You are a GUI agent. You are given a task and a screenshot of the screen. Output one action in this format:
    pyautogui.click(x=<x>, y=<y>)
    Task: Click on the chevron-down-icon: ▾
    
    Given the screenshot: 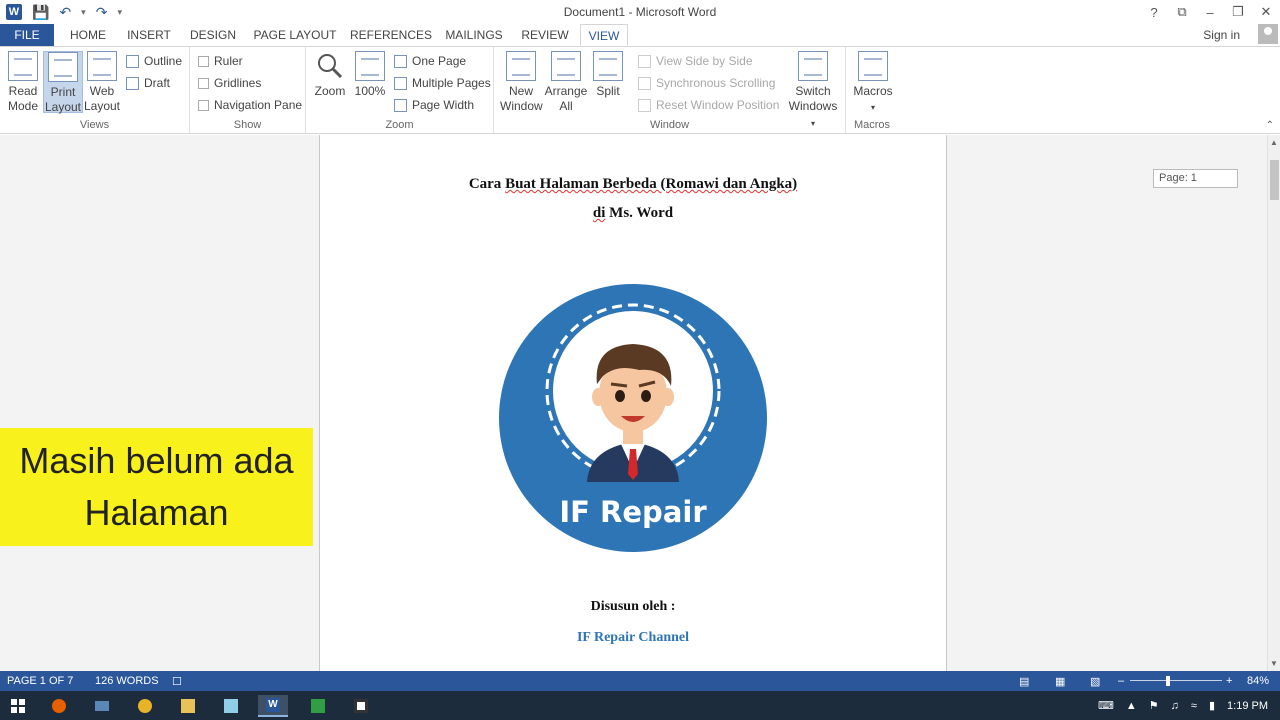 What is the action you would take?
    pyautogui.click(x=872, y=107)
    